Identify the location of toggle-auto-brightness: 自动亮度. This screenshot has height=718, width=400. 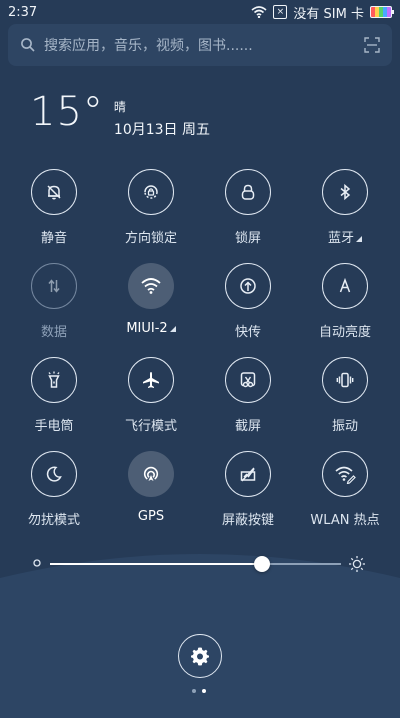
(345, 301).